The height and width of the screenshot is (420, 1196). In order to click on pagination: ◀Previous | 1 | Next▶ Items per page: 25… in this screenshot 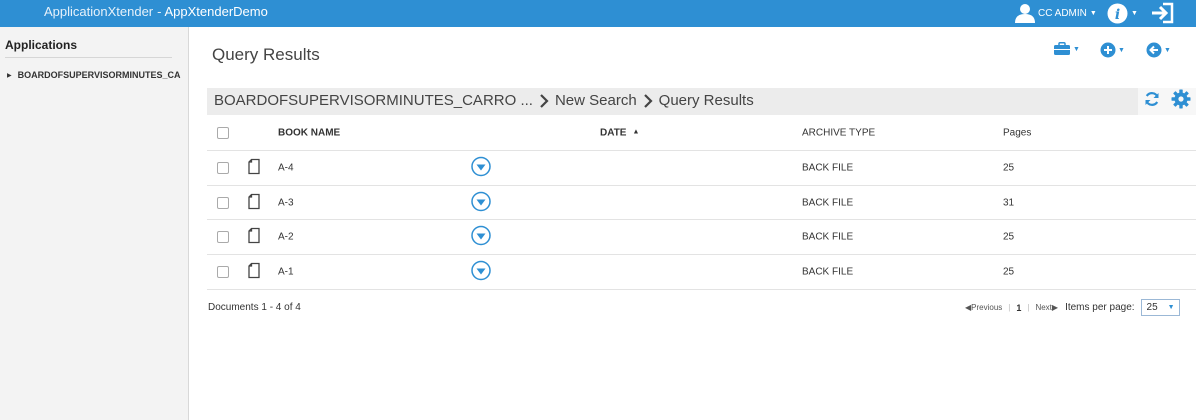, I will do `click(1072, 307)`.